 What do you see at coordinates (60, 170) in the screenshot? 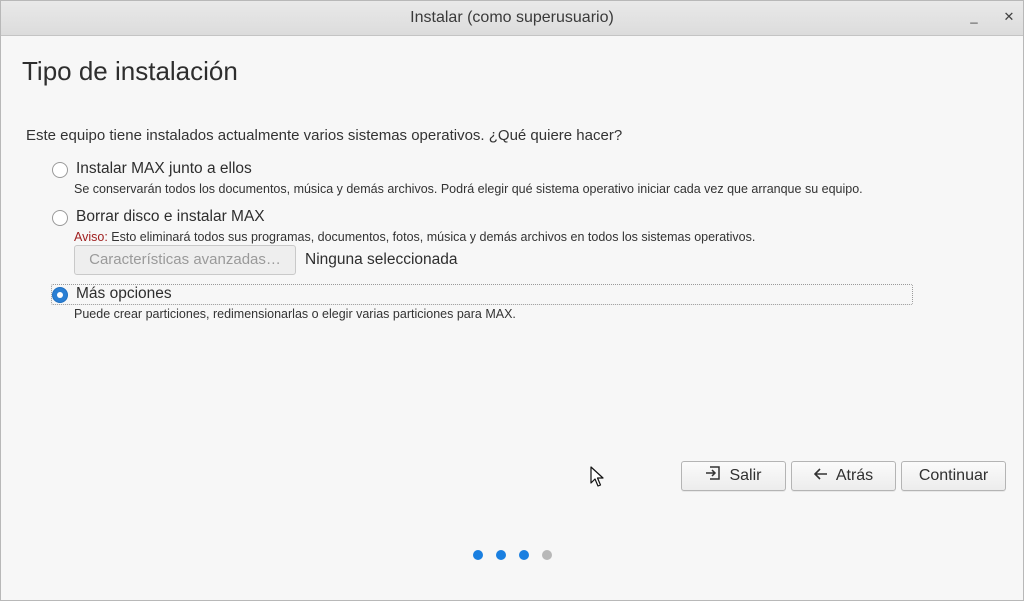
I see `radio-install-alongside` at bounding box center [60, 170].